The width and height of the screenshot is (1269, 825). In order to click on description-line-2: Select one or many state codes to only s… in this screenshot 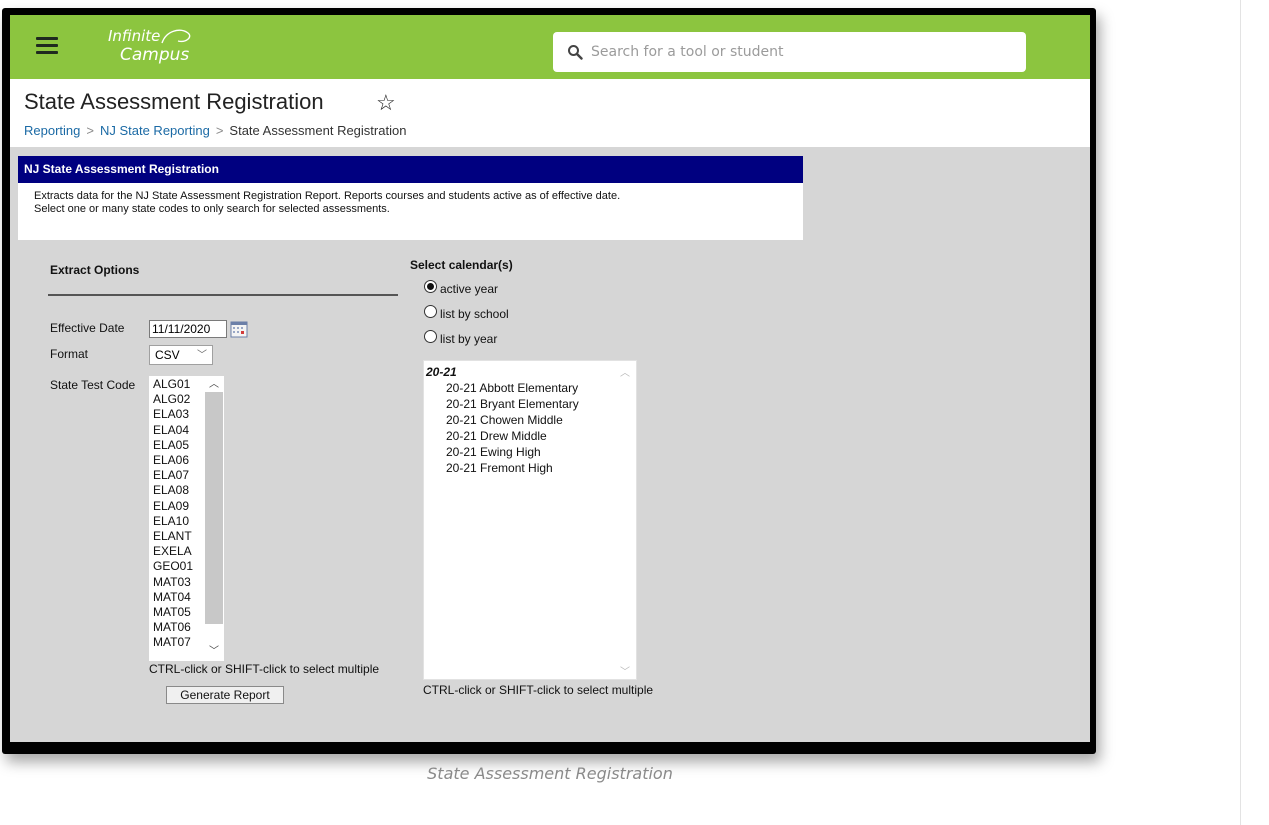, I will do `click(212, 209)`.